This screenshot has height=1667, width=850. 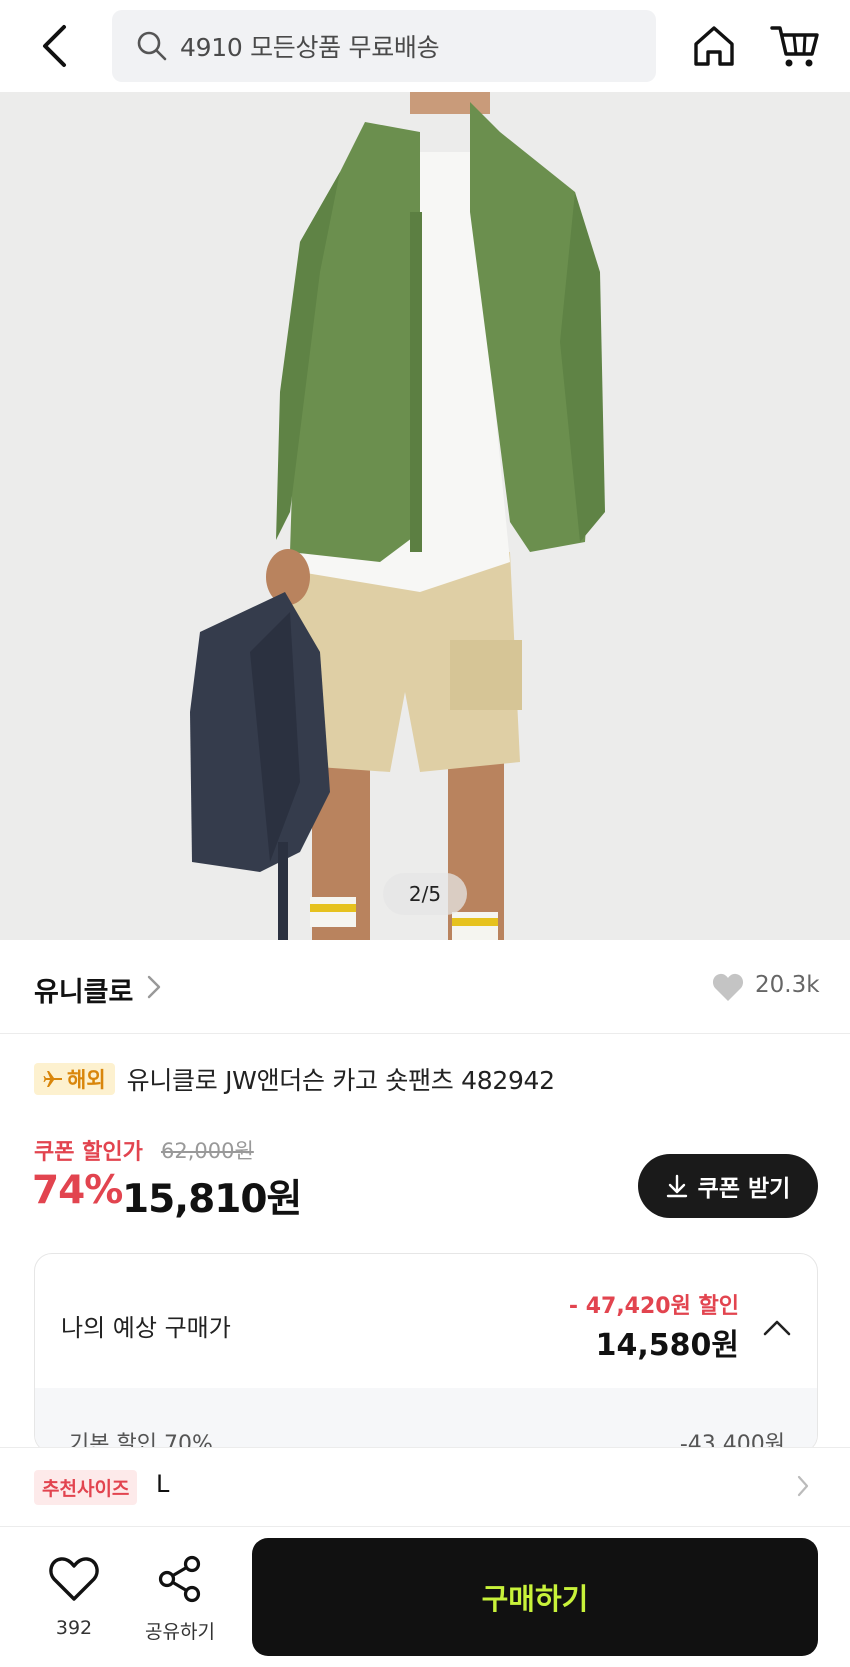 I want to click on search-input: 4910 모든상품 무료배송, so click(x=384, y=46).